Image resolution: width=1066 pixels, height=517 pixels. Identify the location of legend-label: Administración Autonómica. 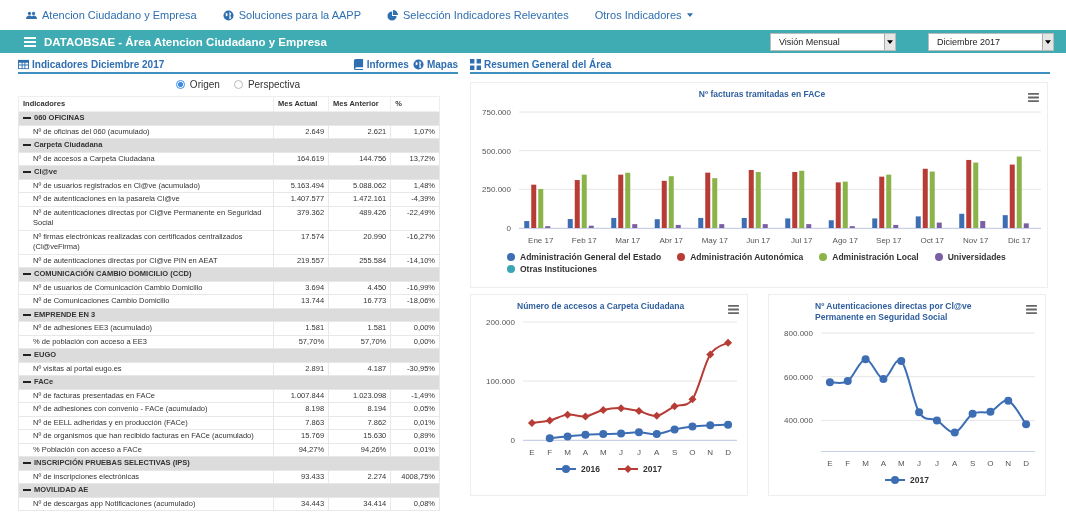
(747, 257).